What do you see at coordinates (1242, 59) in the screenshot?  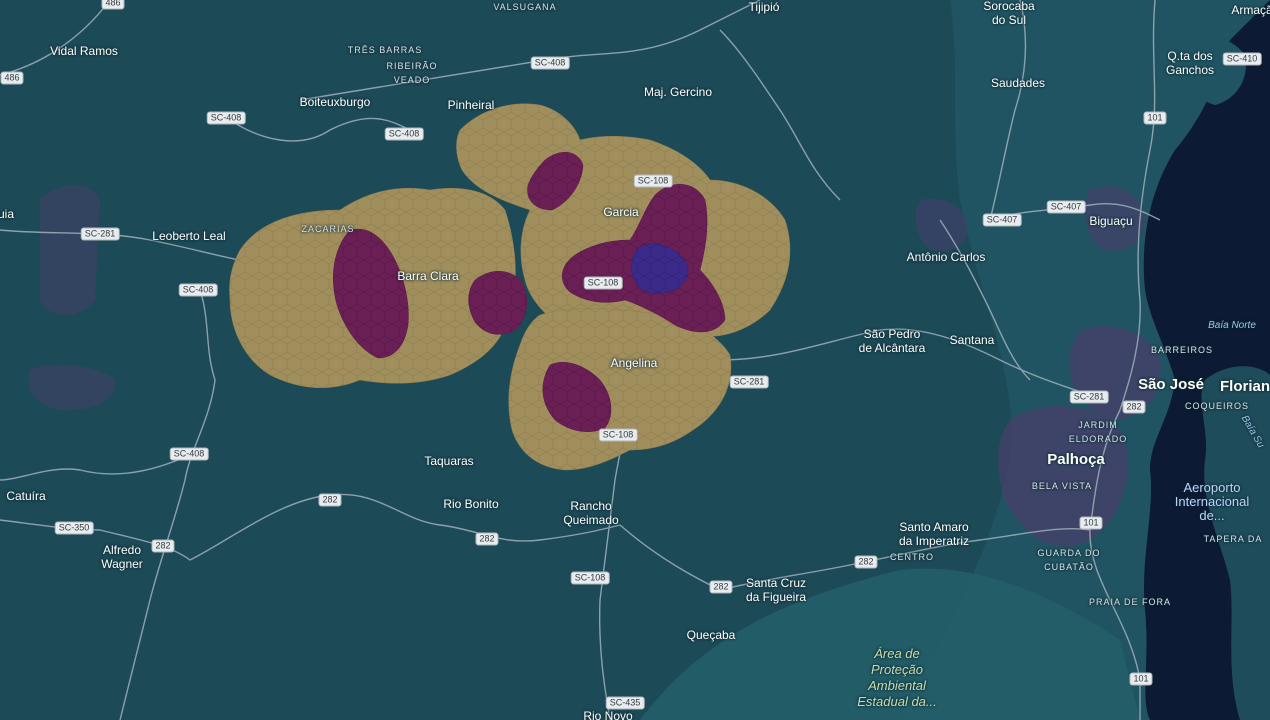 I see `road-shield-sc410: SC-410` at bounding box center [1242, 59].